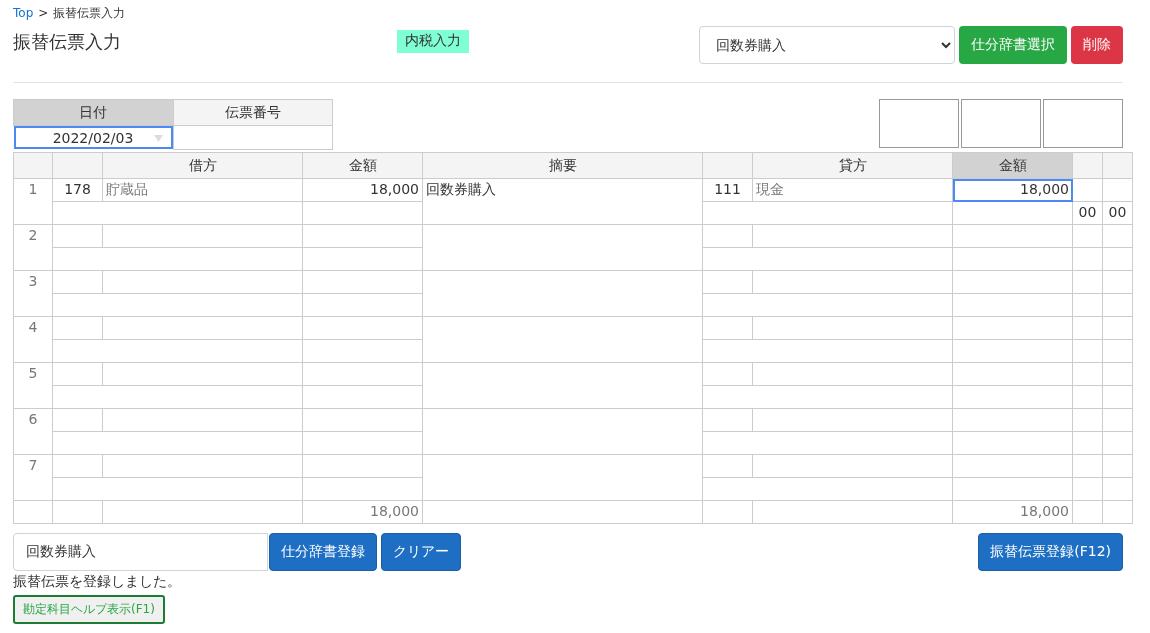  Describe the element at coordinates (433, 41) in the screenshot. I see `tax-mode-label: 内税入力` at that location.